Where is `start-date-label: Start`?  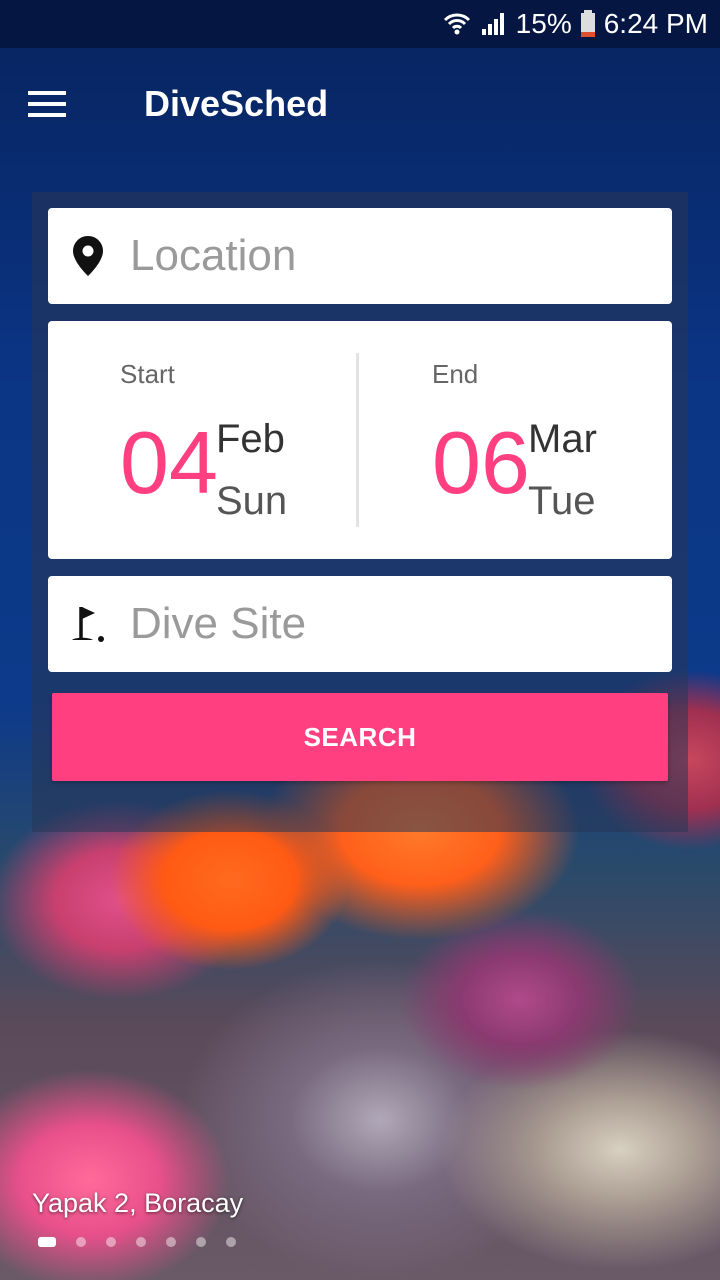
start-date-label: Start is located at coordinates (147, 374).